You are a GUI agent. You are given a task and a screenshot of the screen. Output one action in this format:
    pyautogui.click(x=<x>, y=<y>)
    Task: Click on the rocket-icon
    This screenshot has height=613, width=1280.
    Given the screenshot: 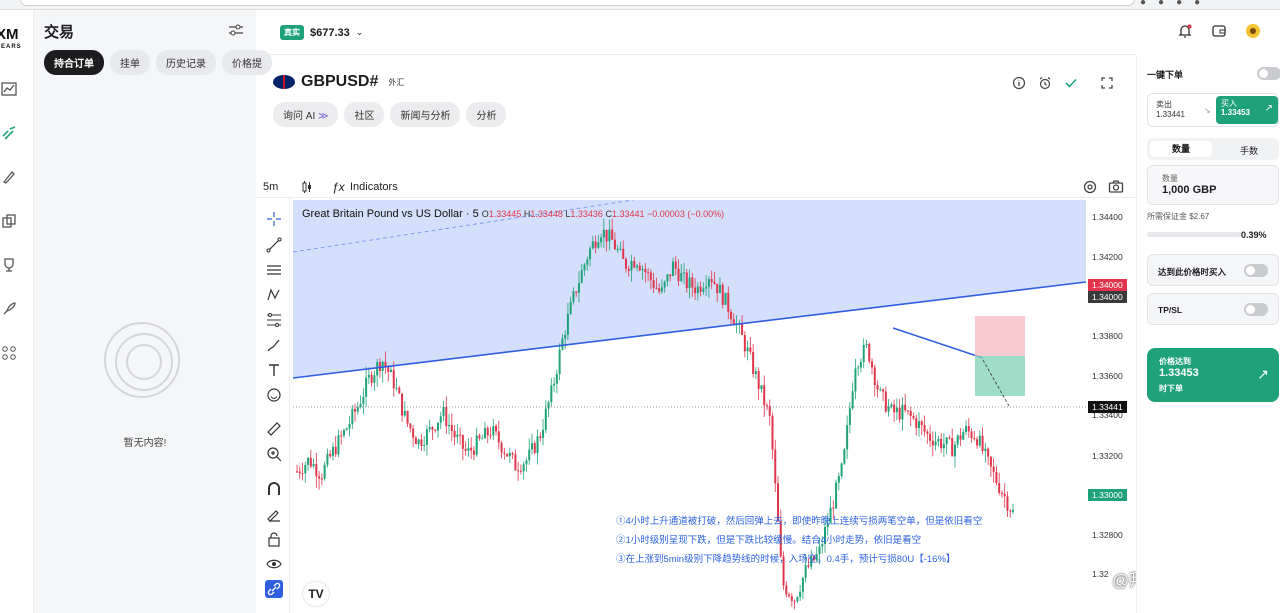 What is the action you would take?
    pyautogui.click(x=9, y=309)
    